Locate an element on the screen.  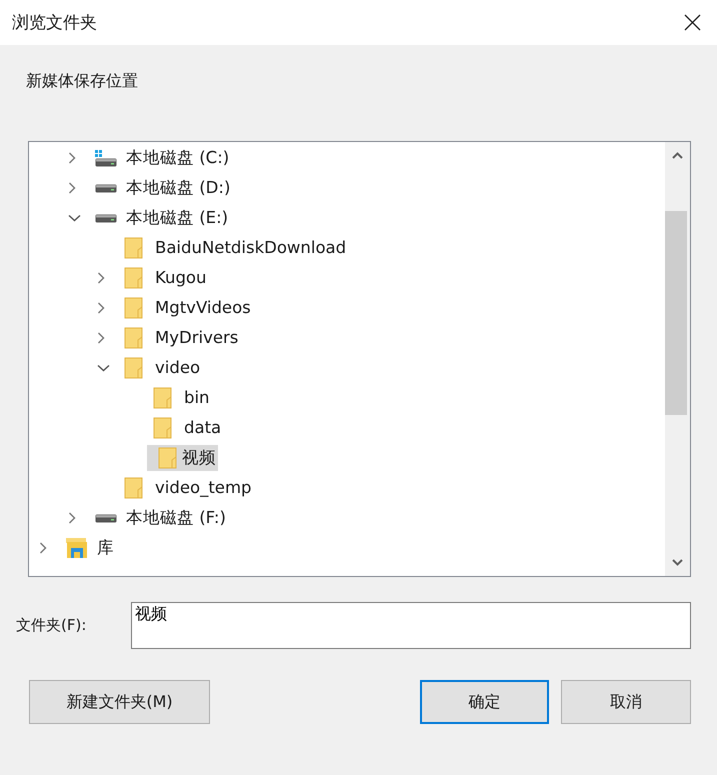
tree-item: MyDrivers is located at coordinates (196, 338).